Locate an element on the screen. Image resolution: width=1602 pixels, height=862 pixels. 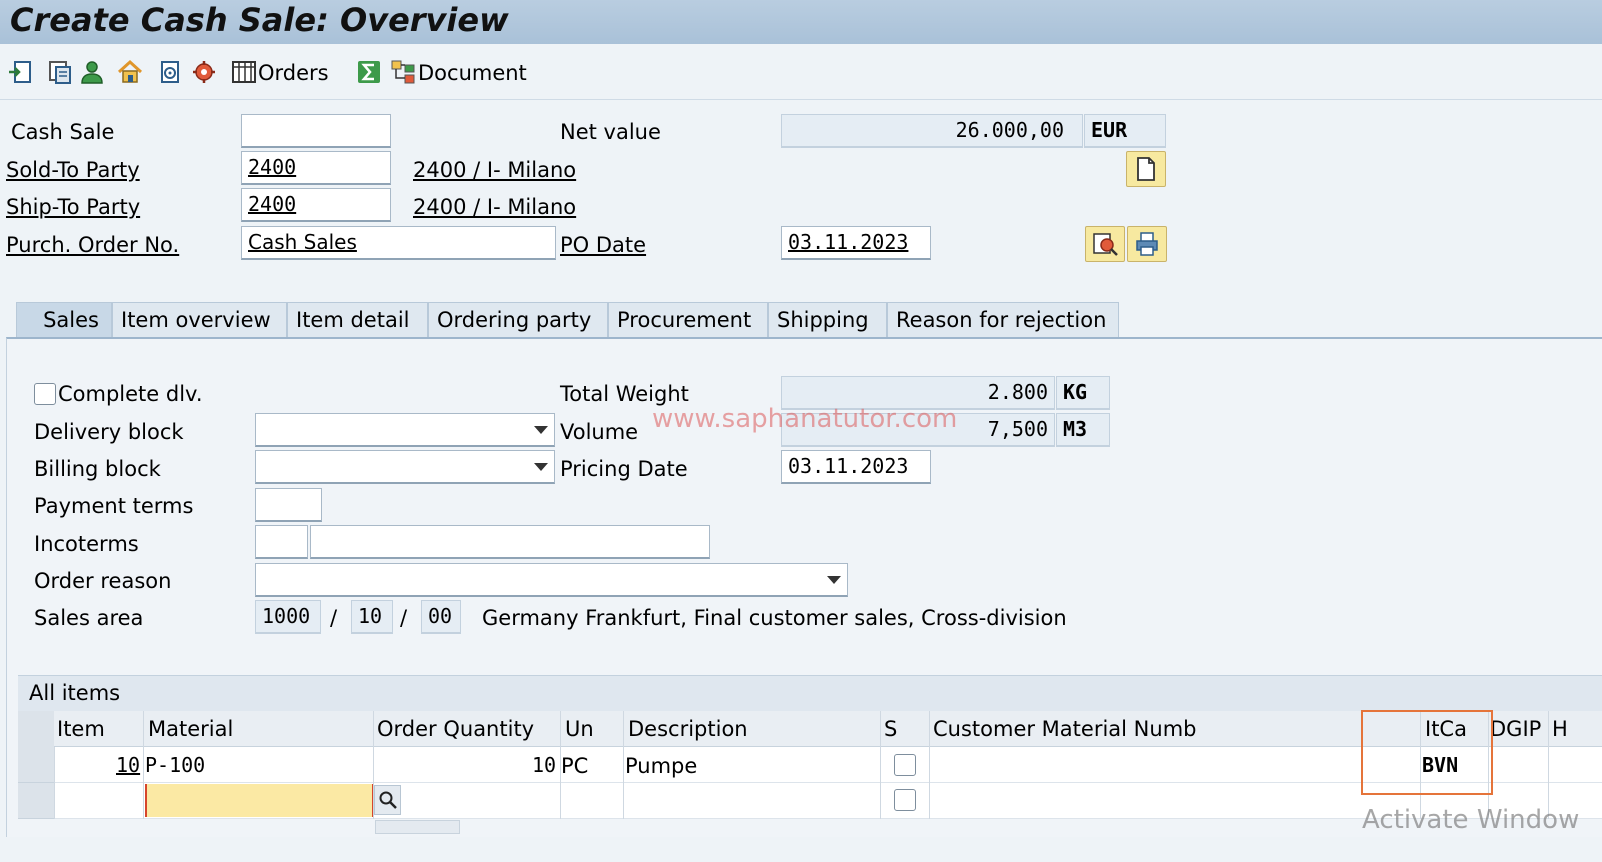
search-icon is located at coordinates (388, 800).